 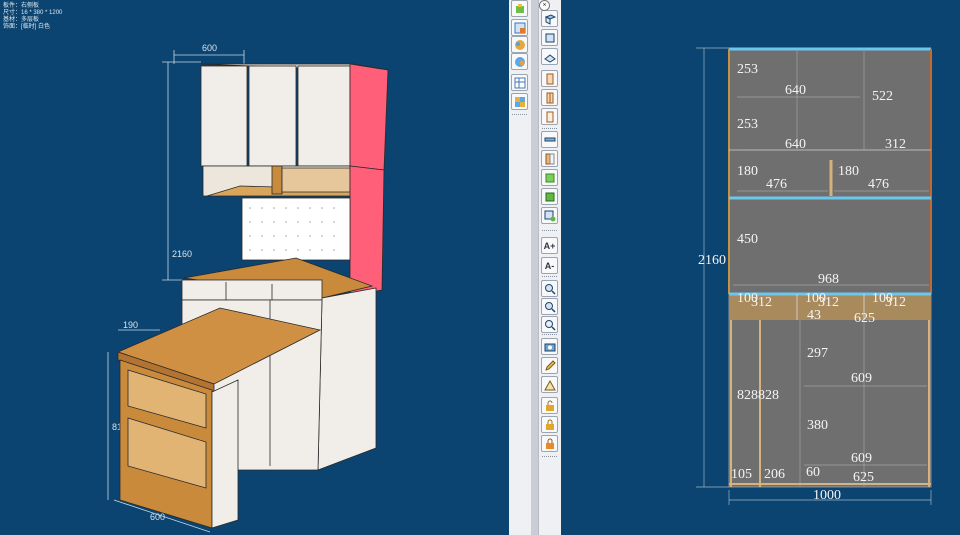 What do you see at coordinates (534, 267) in the screenshot?
I see `pane-splitter` at bounding box center [534, 267].